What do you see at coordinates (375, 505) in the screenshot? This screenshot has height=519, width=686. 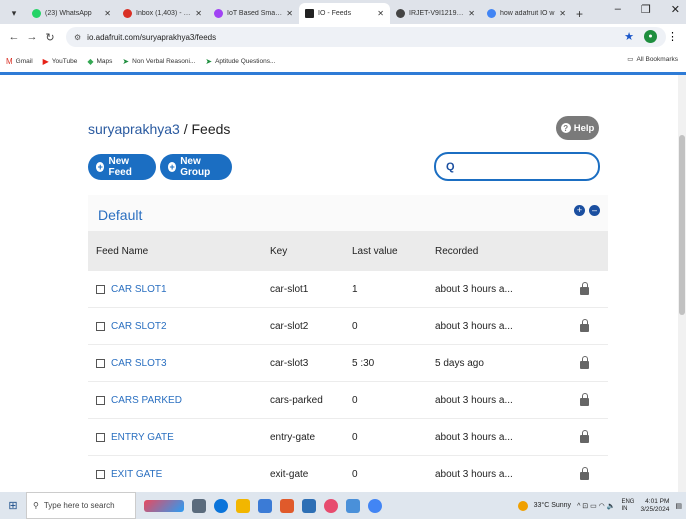 I see `chrome-icon` at bounding box center [375, 505].